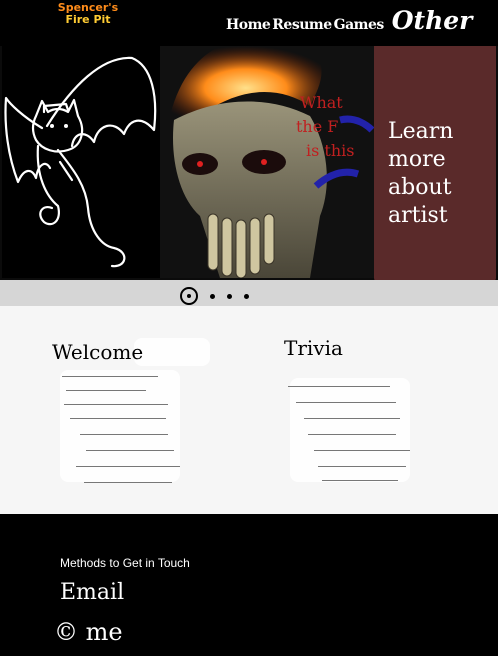  What do you see at coordinates (313, 348) in the screenshot?
I see `trivia-title: Trivia` at bounding box center [313, 348].